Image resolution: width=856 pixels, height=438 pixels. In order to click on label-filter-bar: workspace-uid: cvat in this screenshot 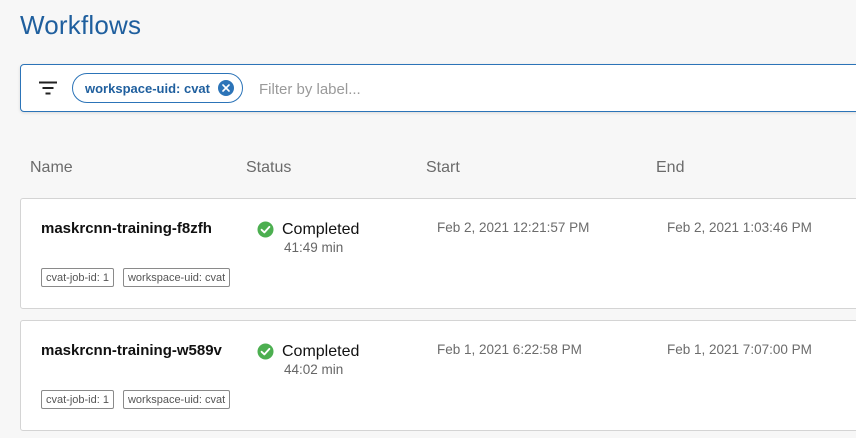, I will do `click(438, 88)`.